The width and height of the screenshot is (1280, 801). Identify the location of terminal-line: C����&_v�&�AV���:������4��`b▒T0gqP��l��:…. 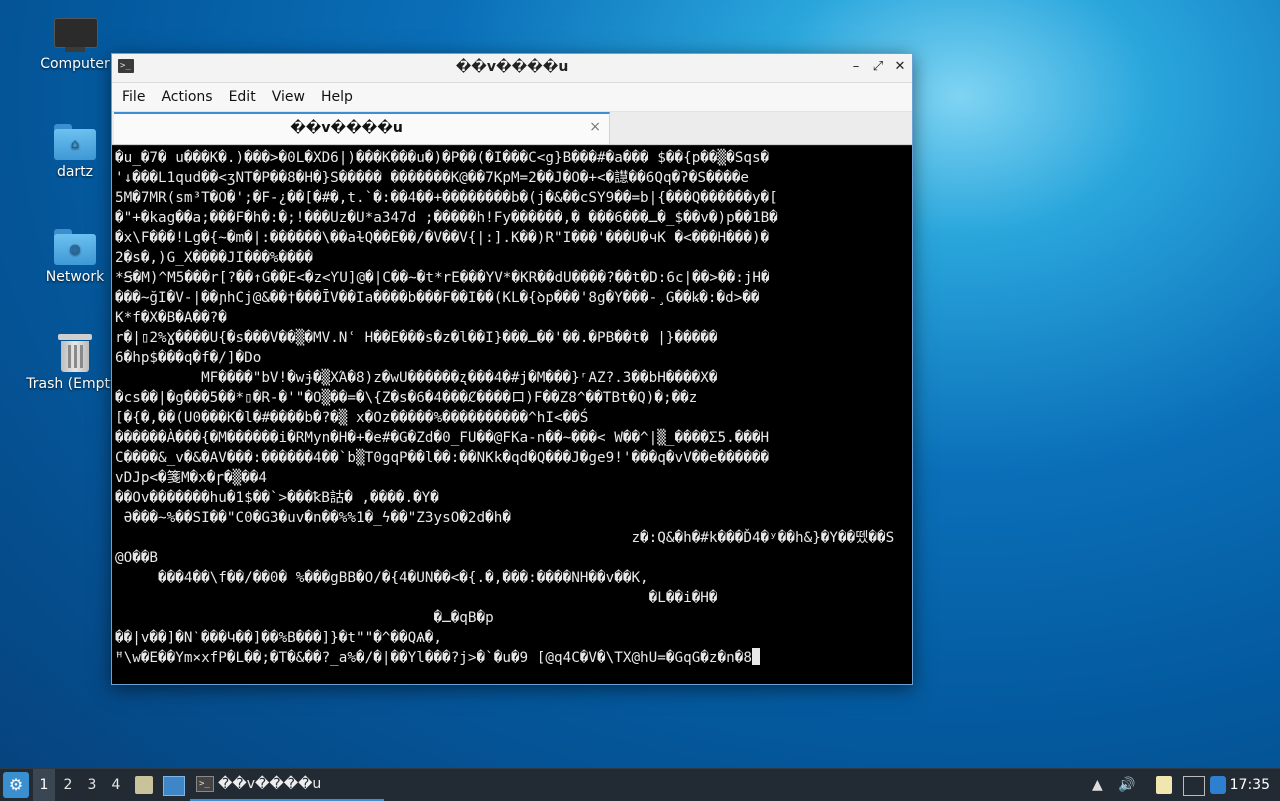
(442, 458).